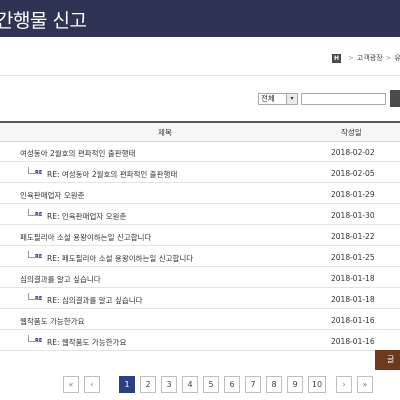 This screenshot has height=400, width=400. I want to click on page-7-button: 7, so click(253, 384).